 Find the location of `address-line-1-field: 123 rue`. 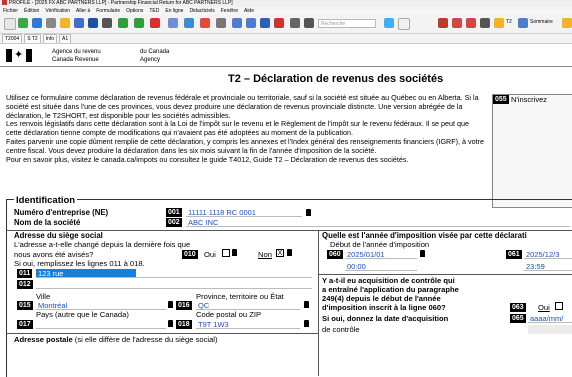

address-line-1-field: 123 rue is located at coordinates (86, 273).